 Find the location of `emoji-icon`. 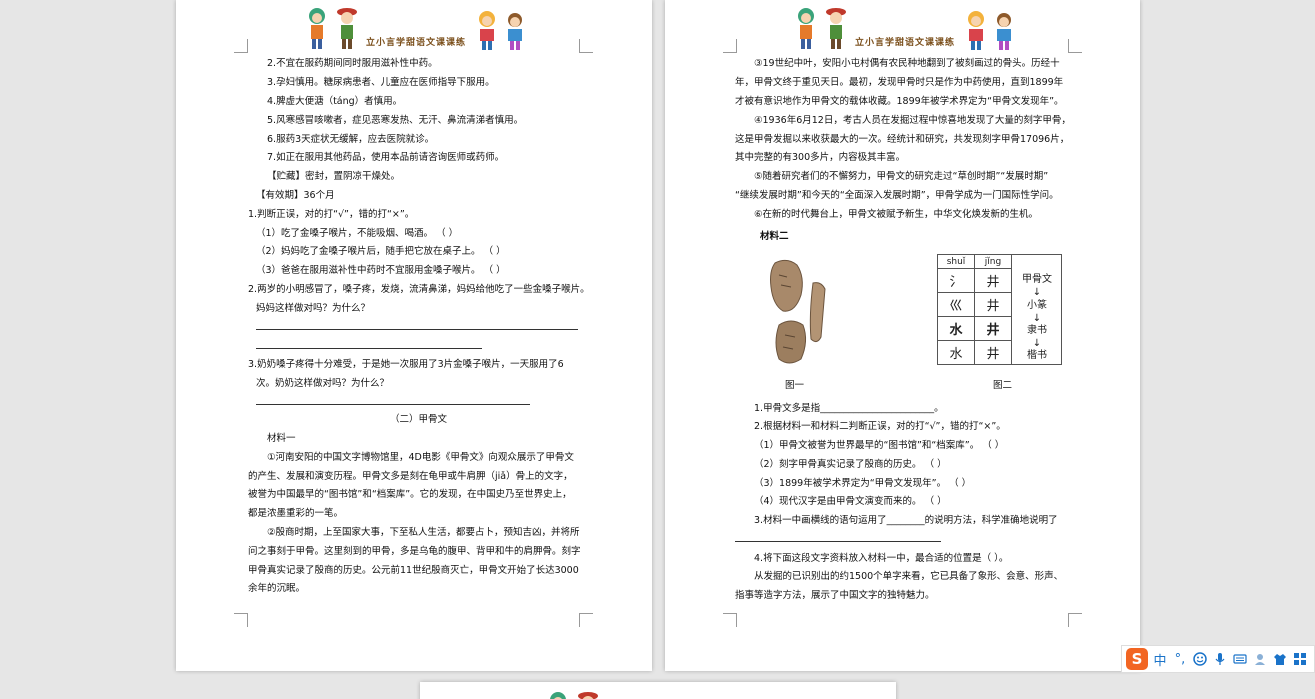

emoji-icon is located at coordinates (1200, 659).